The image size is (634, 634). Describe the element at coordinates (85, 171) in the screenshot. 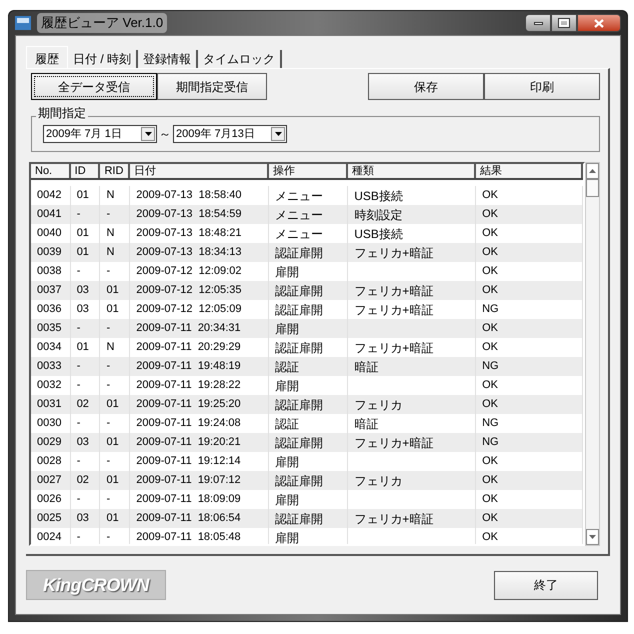

I see `column-header: ID` at that location.